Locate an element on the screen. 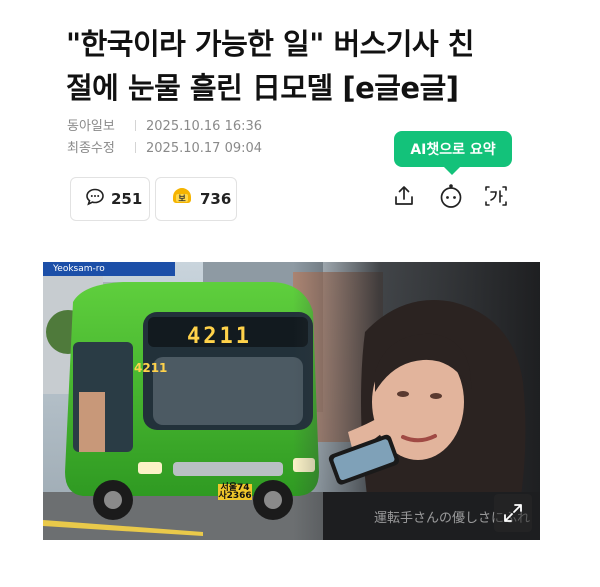 The width and height of the screenshot is (600, 587). comment-count: 251 is located at coordinates (127, 199).